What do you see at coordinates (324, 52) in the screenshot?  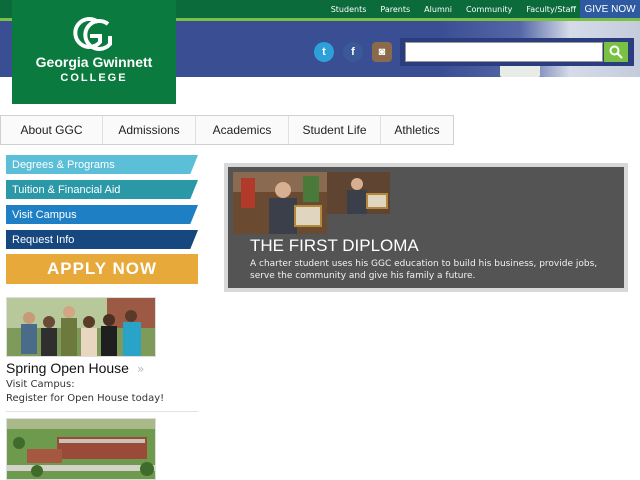 I see `twitter-icon: t` at bounding box center [324, 52].